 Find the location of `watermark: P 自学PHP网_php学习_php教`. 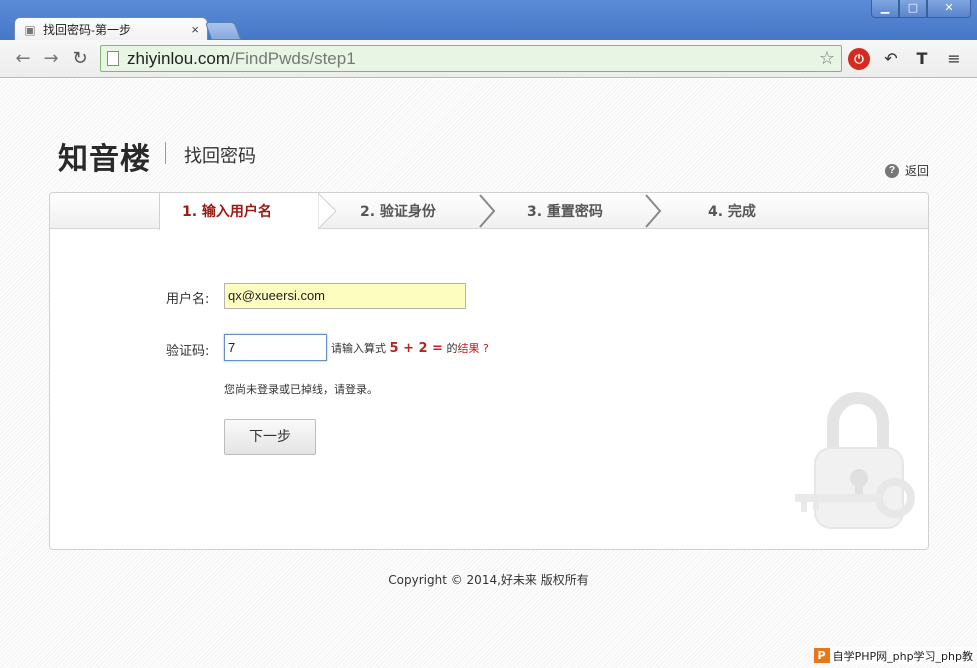

watermark: P 自学PHP网_php学习_php教 is located at coordinates (894, 655).